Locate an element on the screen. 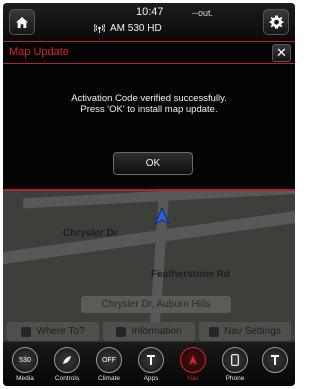 Image resolution: width=320 pixels, height=389 pixels. dock-nav: Nav is located at coordinates (193, 364).